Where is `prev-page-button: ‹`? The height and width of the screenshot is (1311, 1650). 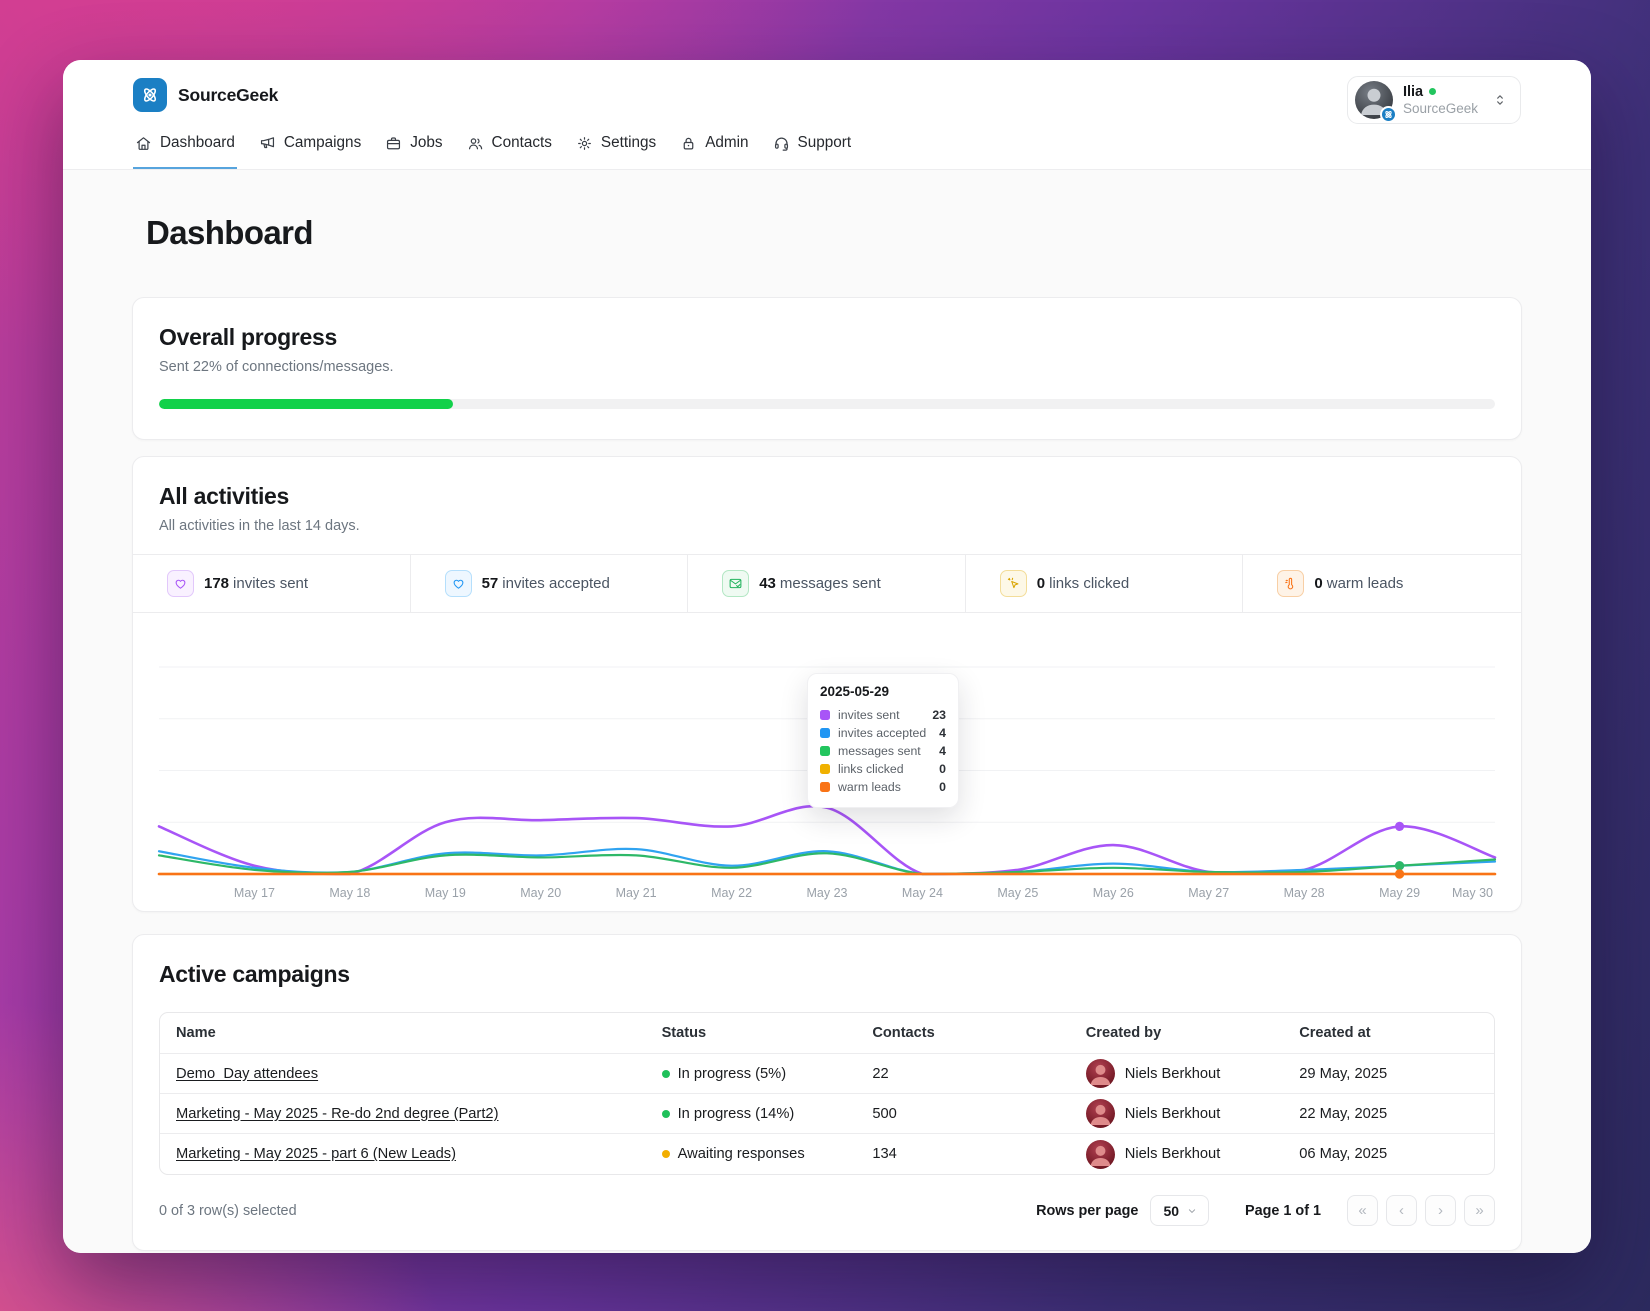 prev-page-button: ‹ is located at coordinates (1401, 1210).